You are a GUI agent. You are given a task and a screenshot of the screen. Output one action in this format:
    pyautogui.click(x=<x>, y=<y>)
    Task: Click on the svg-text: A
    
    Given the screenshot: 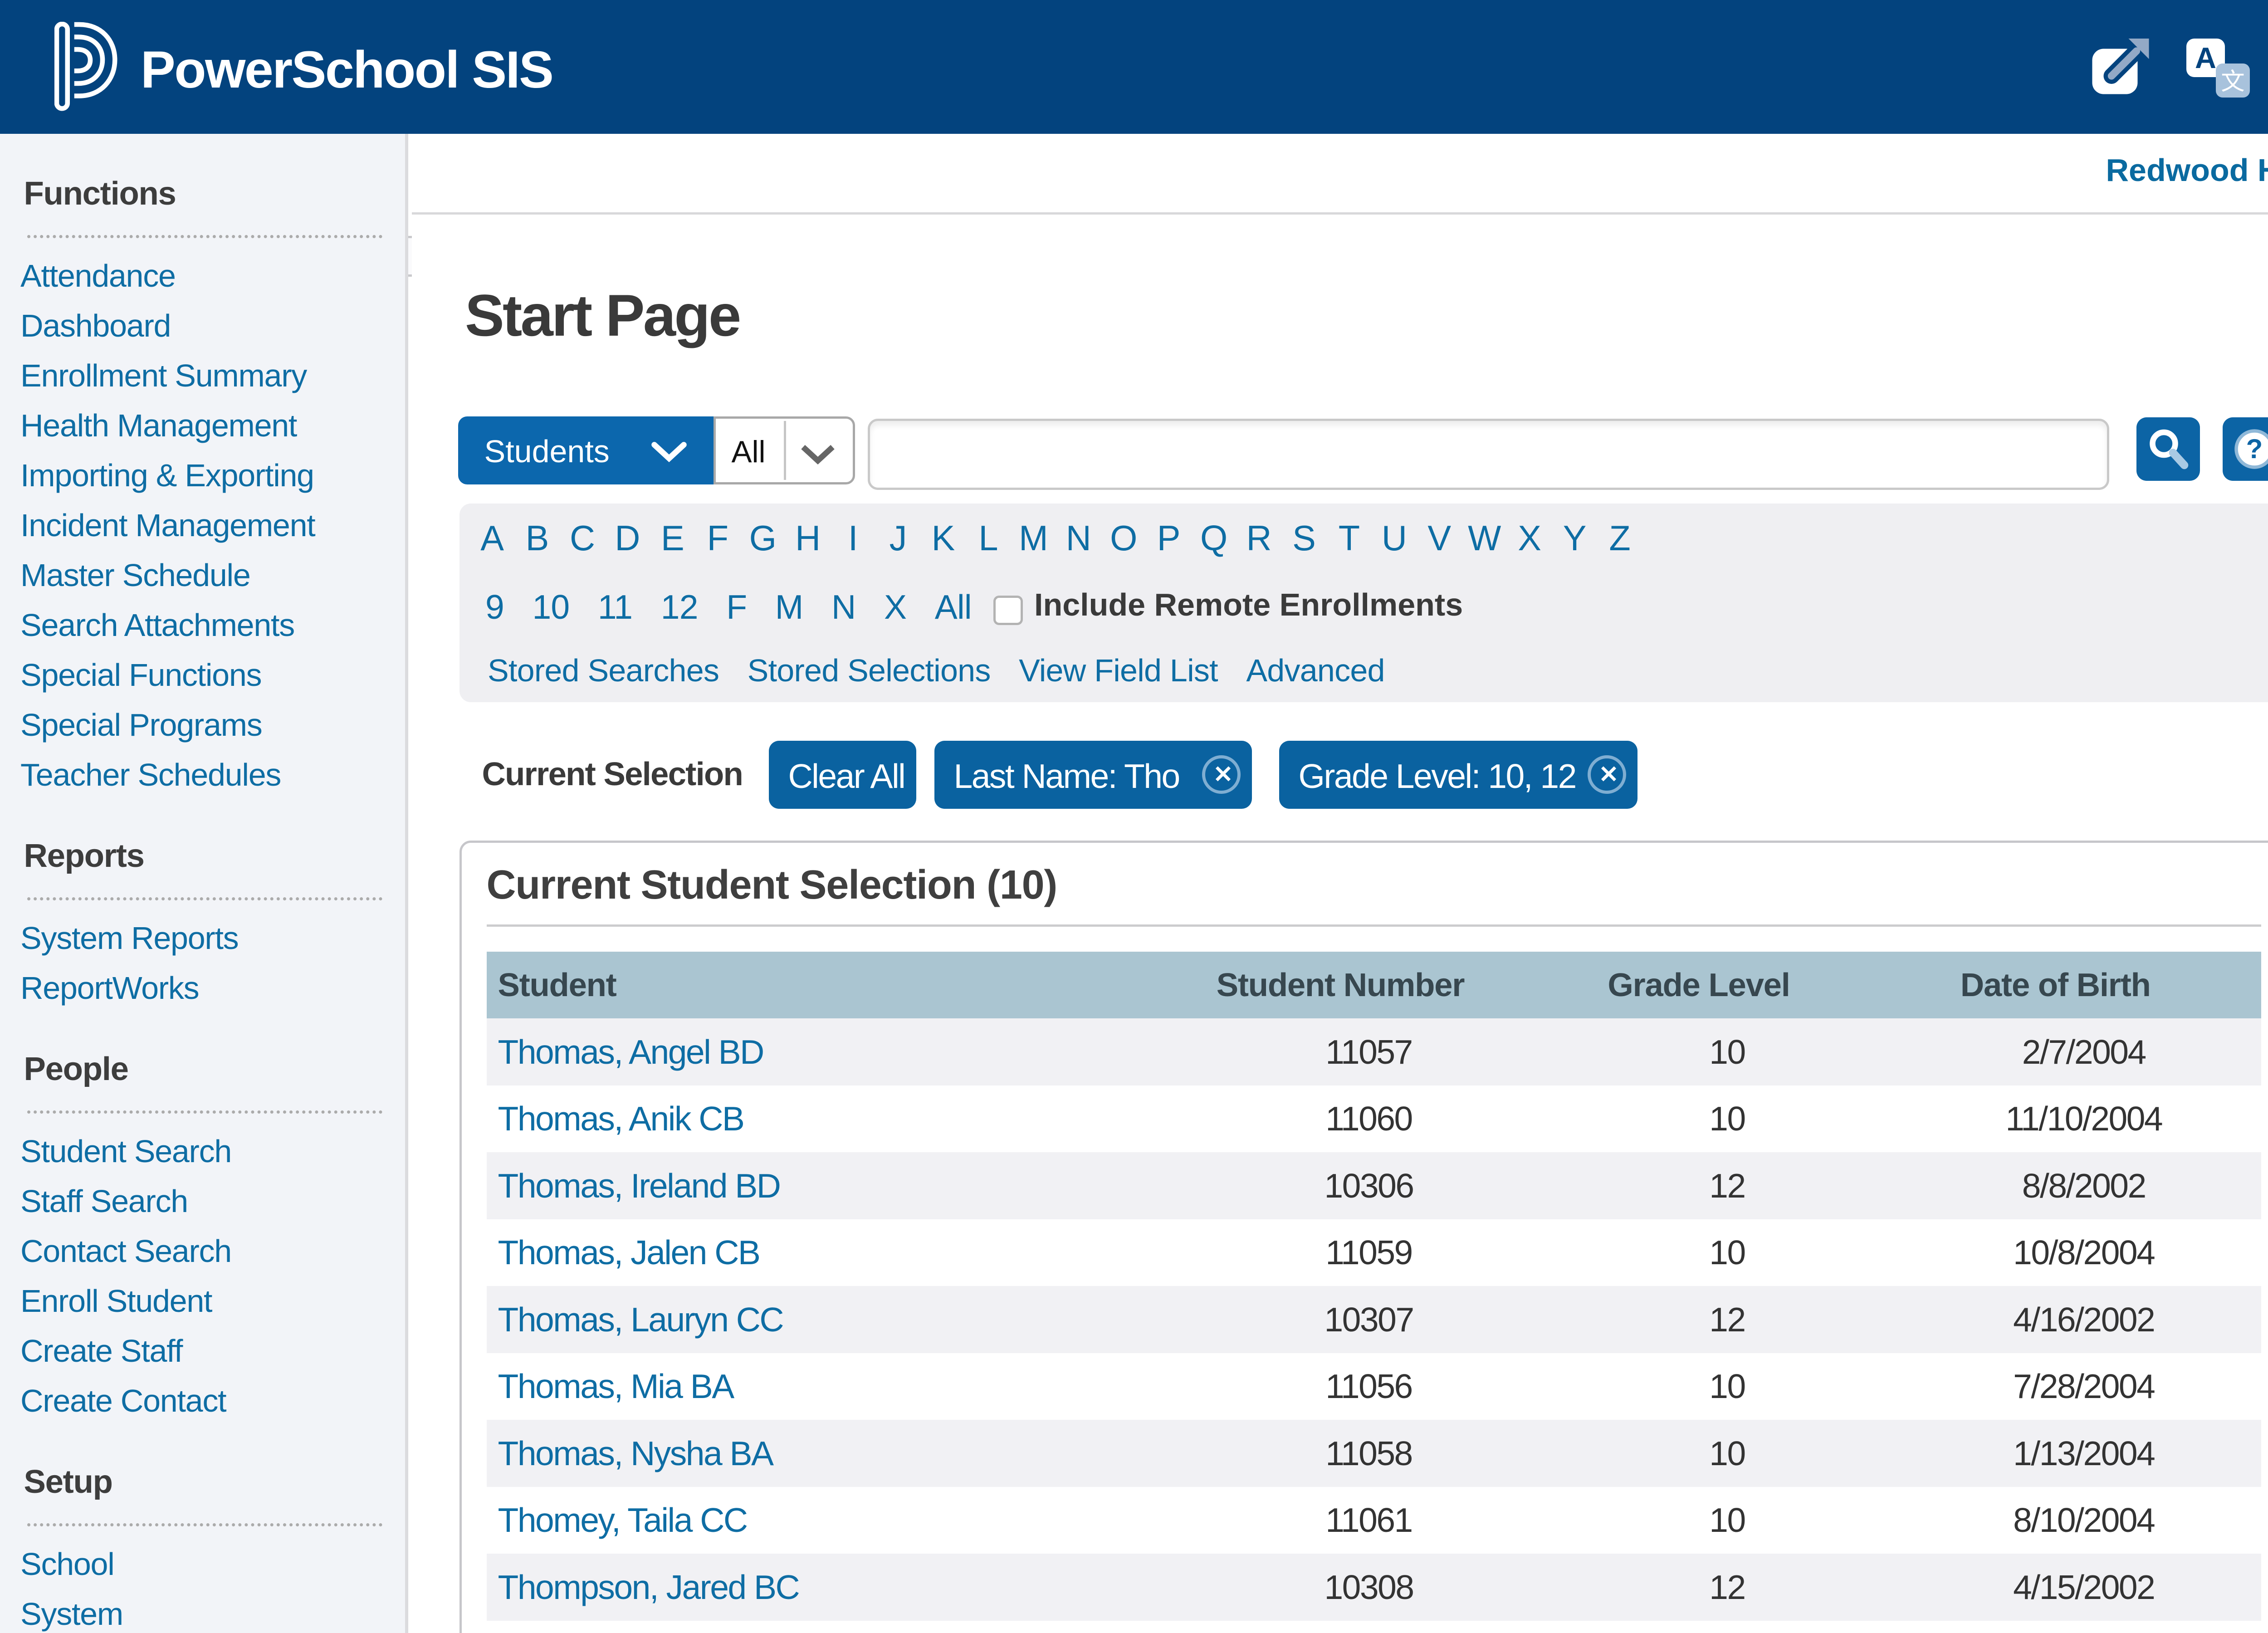 What is the action you would take?
    pyautogui.click(x=2206, y=57)
    